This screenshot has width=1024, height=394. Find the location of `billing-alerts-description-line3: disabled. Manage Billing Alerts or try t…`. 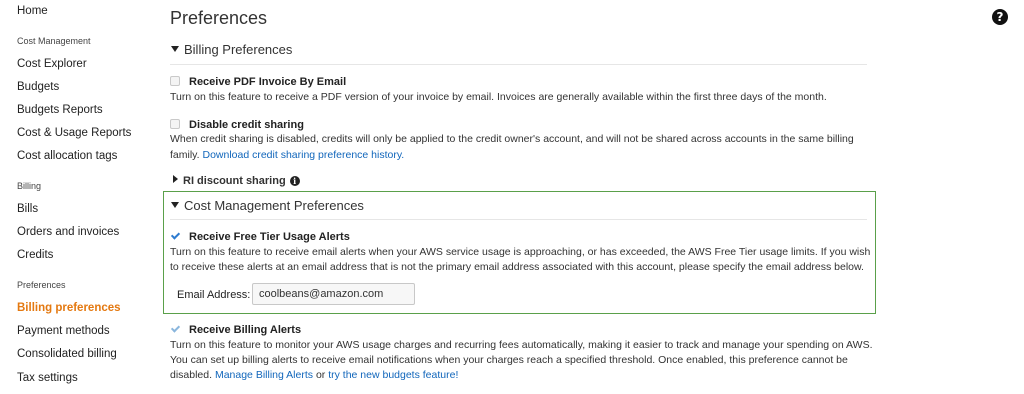

billing-alerts-description-line3: disabled. Manage Billing Alerts or try t… is located at coordinates (314, 375).